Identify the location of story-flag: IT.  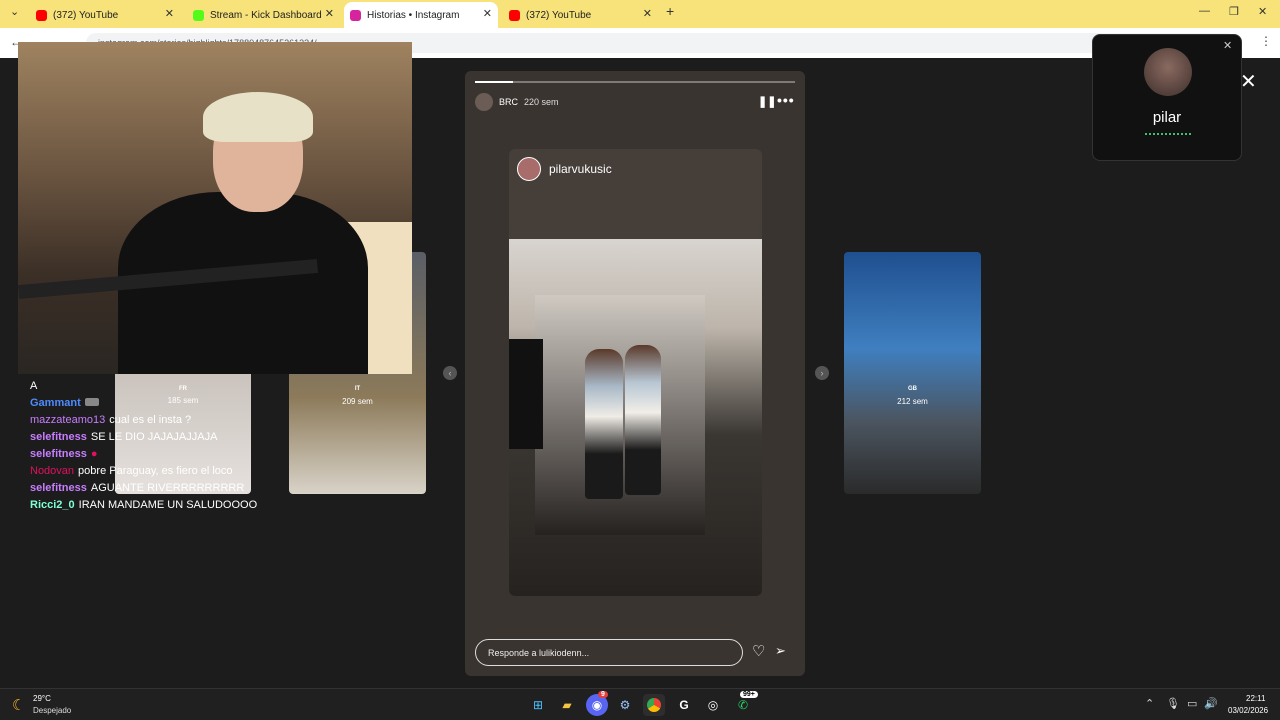
(357, 389).